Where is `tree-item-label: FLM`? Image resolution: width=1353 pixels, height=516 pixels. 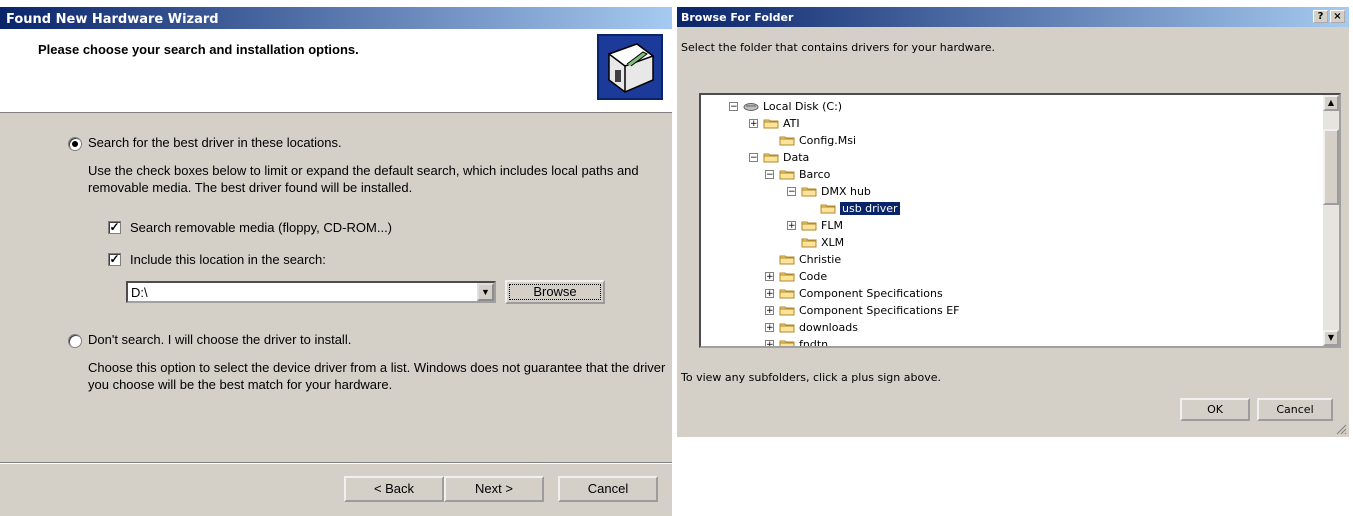 tree-item-label: FLM is located at coordinates (832, 225).